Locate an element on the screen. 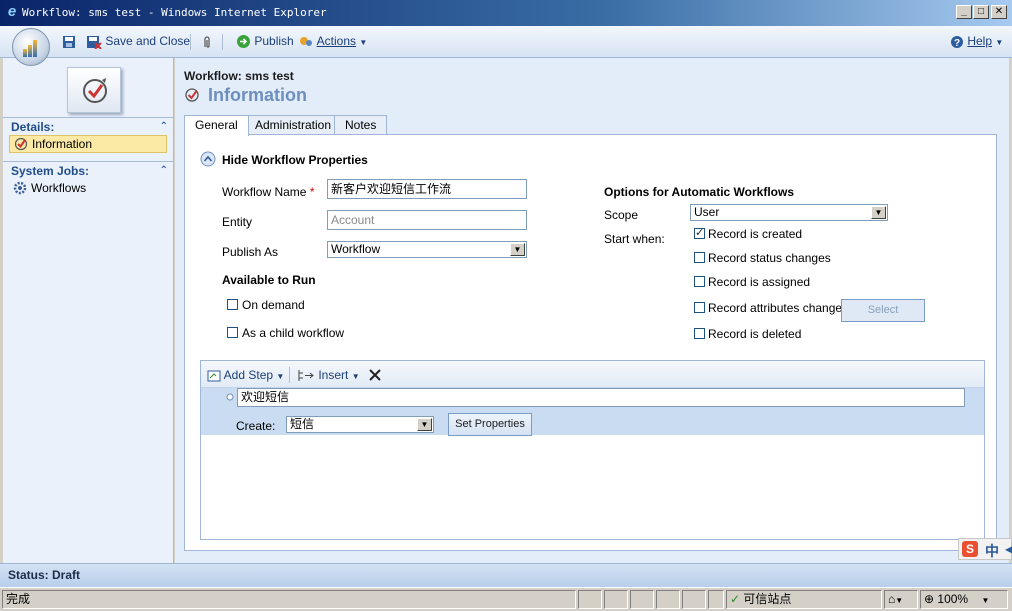 Image resolution: width=1012 pixels, height=611 pixels. security-zone-label: 可信站点 is located at coordinates (767, 599).